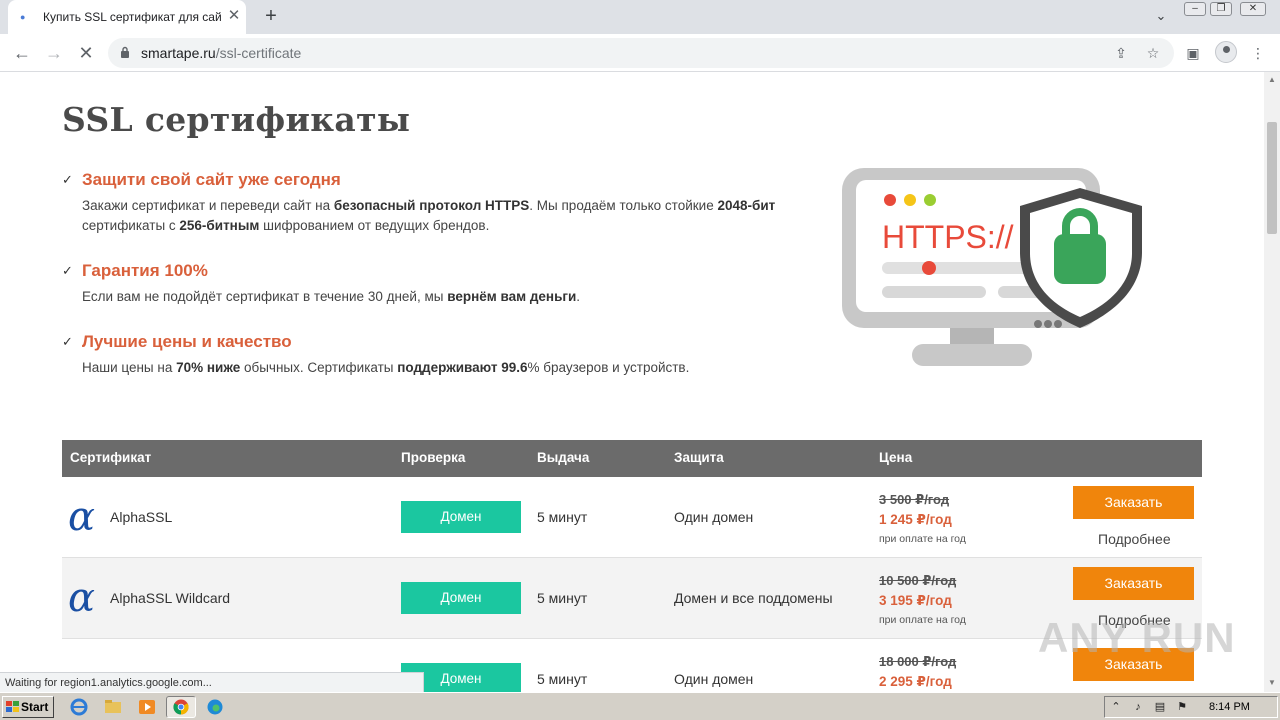 The image size is (1280, 720). What do you see at coordinates (753, 598) in the screenshot?
I see `protection-scope: Домен и все поддомены` at bounding box center [753, 598].